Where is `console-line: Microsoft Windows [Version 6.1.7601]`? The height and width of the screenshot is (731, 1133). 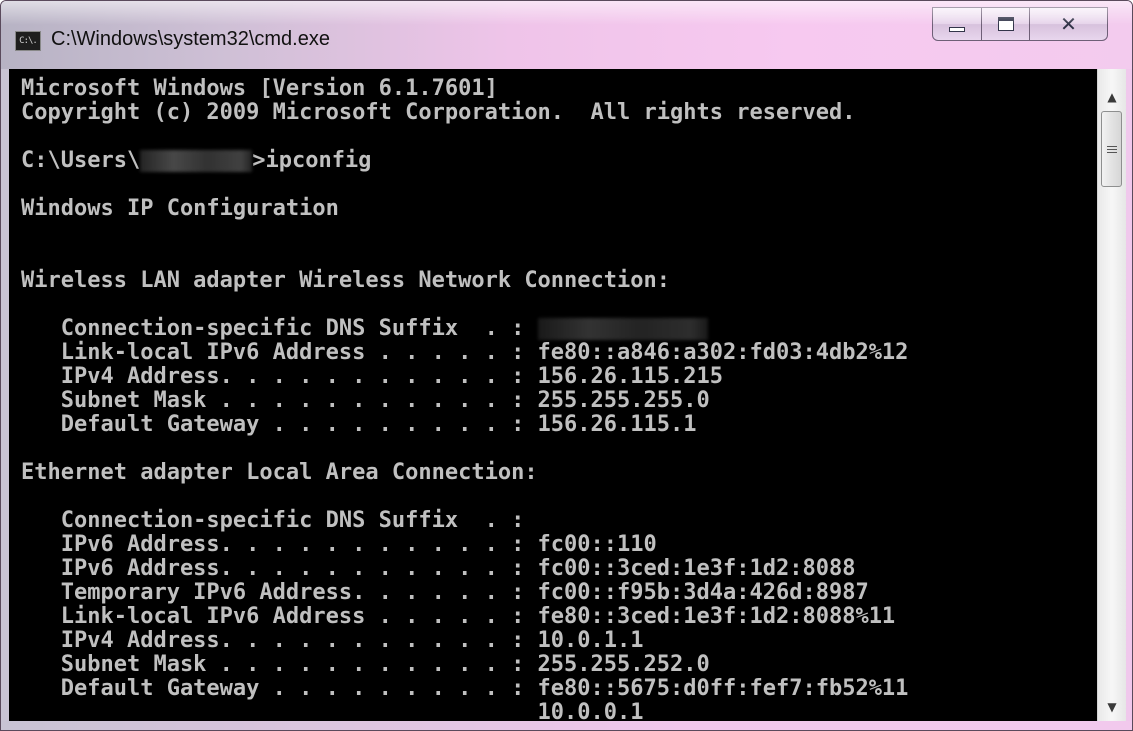 console-line: Microsoft Windows [Version 6.1.7601] is located at coordinates (259, 89).